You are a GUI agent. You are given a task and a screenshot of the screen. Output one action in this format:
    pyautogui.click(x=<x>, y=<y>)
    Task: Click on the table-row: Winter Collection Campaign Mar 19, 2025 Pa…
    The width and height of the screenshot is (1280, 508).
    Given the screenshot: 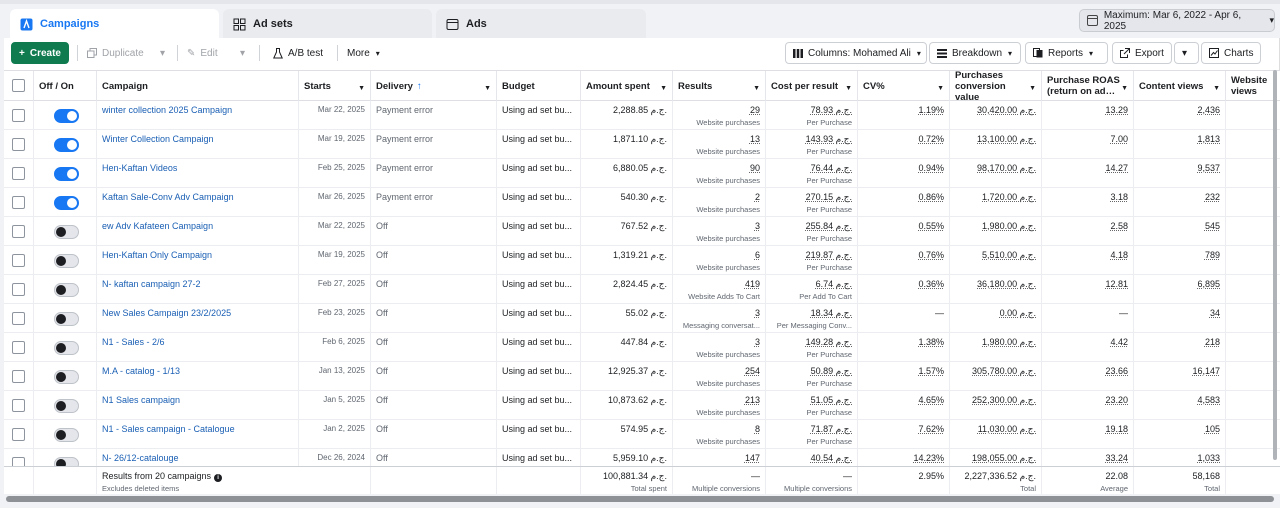 What is the action you would take?
    pyautogui.click(x=642, y=144)
    